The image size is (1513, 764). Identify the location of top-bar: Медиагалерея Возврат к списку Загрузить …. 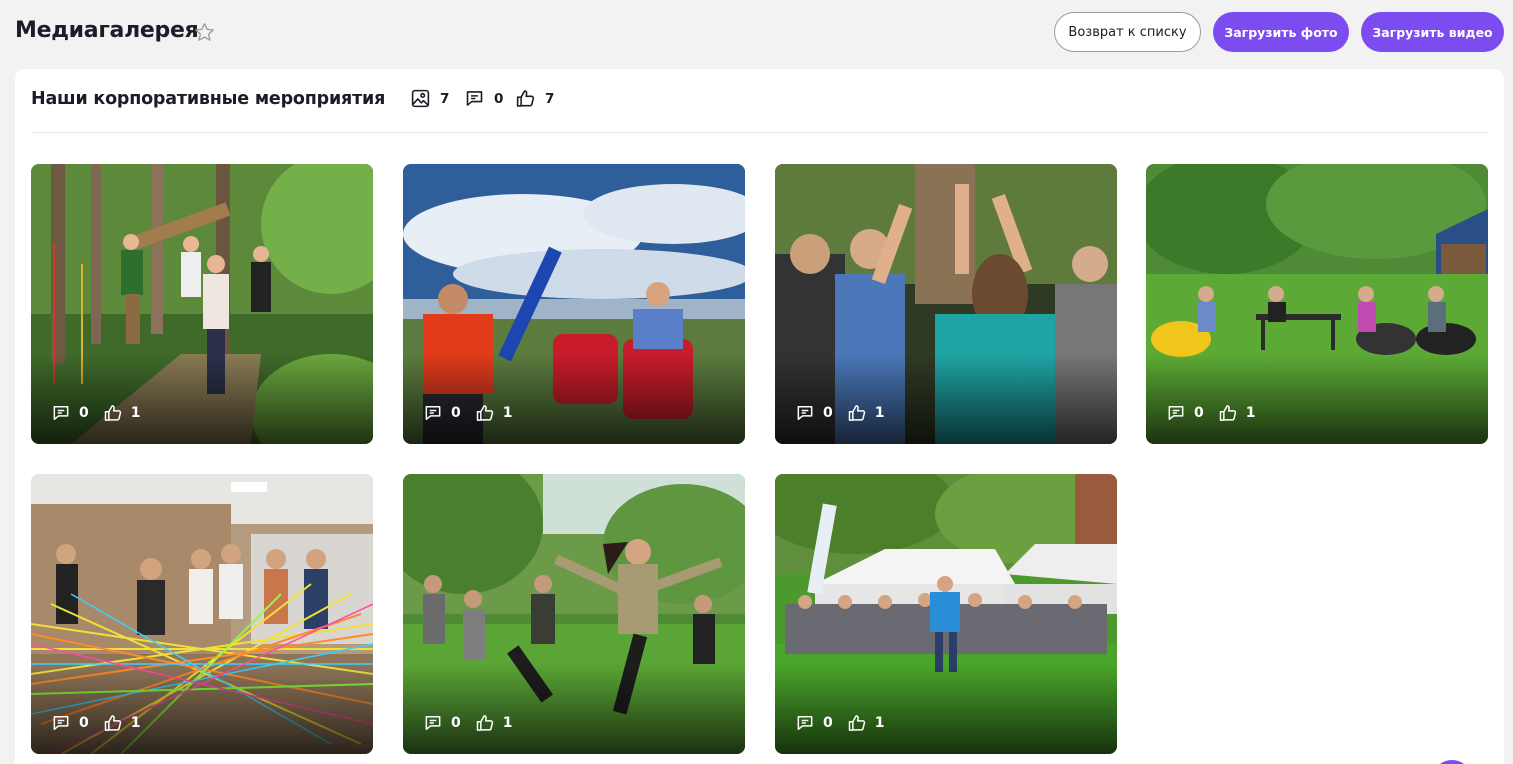
(756, 32).